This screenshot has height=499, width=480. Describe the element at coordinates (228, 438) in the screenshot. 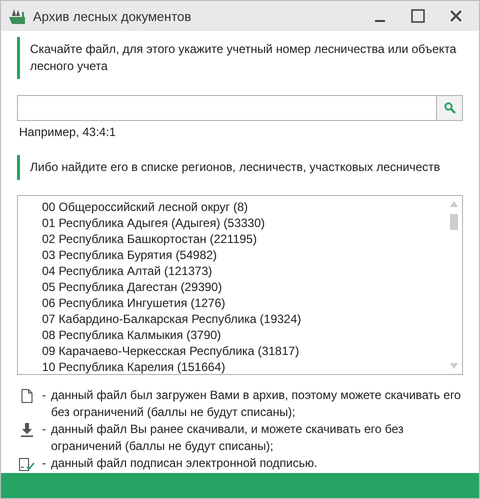

I see `legend-text: данный файл Вы ранее скачивали, и можете скачивать его без ограничений (баллы не будут списаны);` at that location.